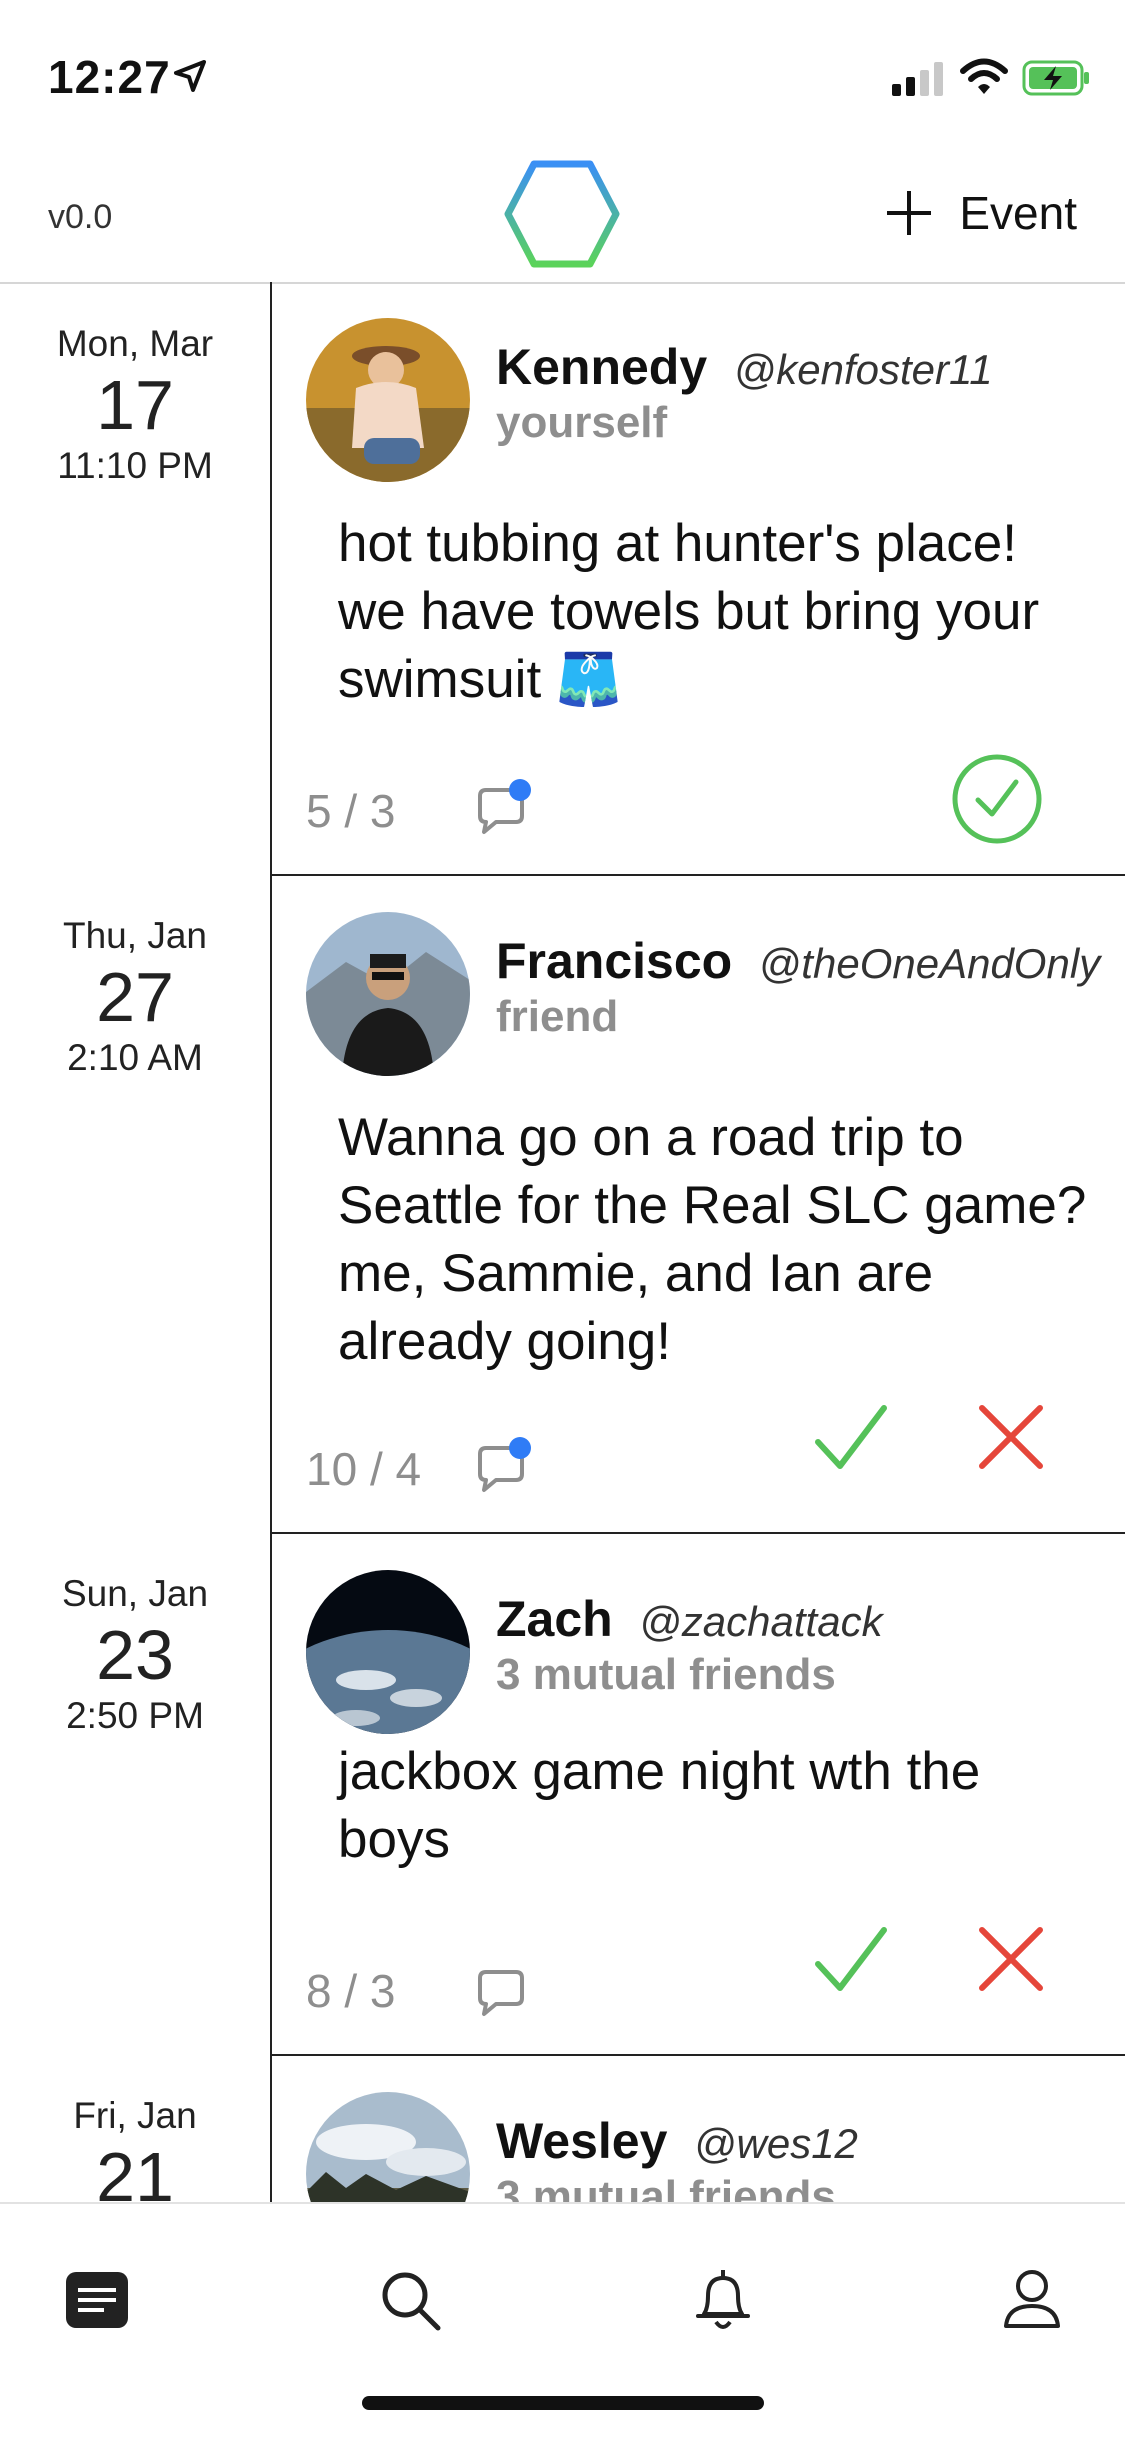 This screenshot has height=2438, width=1125. I want to click on wifi-icon, so click(984, 76).